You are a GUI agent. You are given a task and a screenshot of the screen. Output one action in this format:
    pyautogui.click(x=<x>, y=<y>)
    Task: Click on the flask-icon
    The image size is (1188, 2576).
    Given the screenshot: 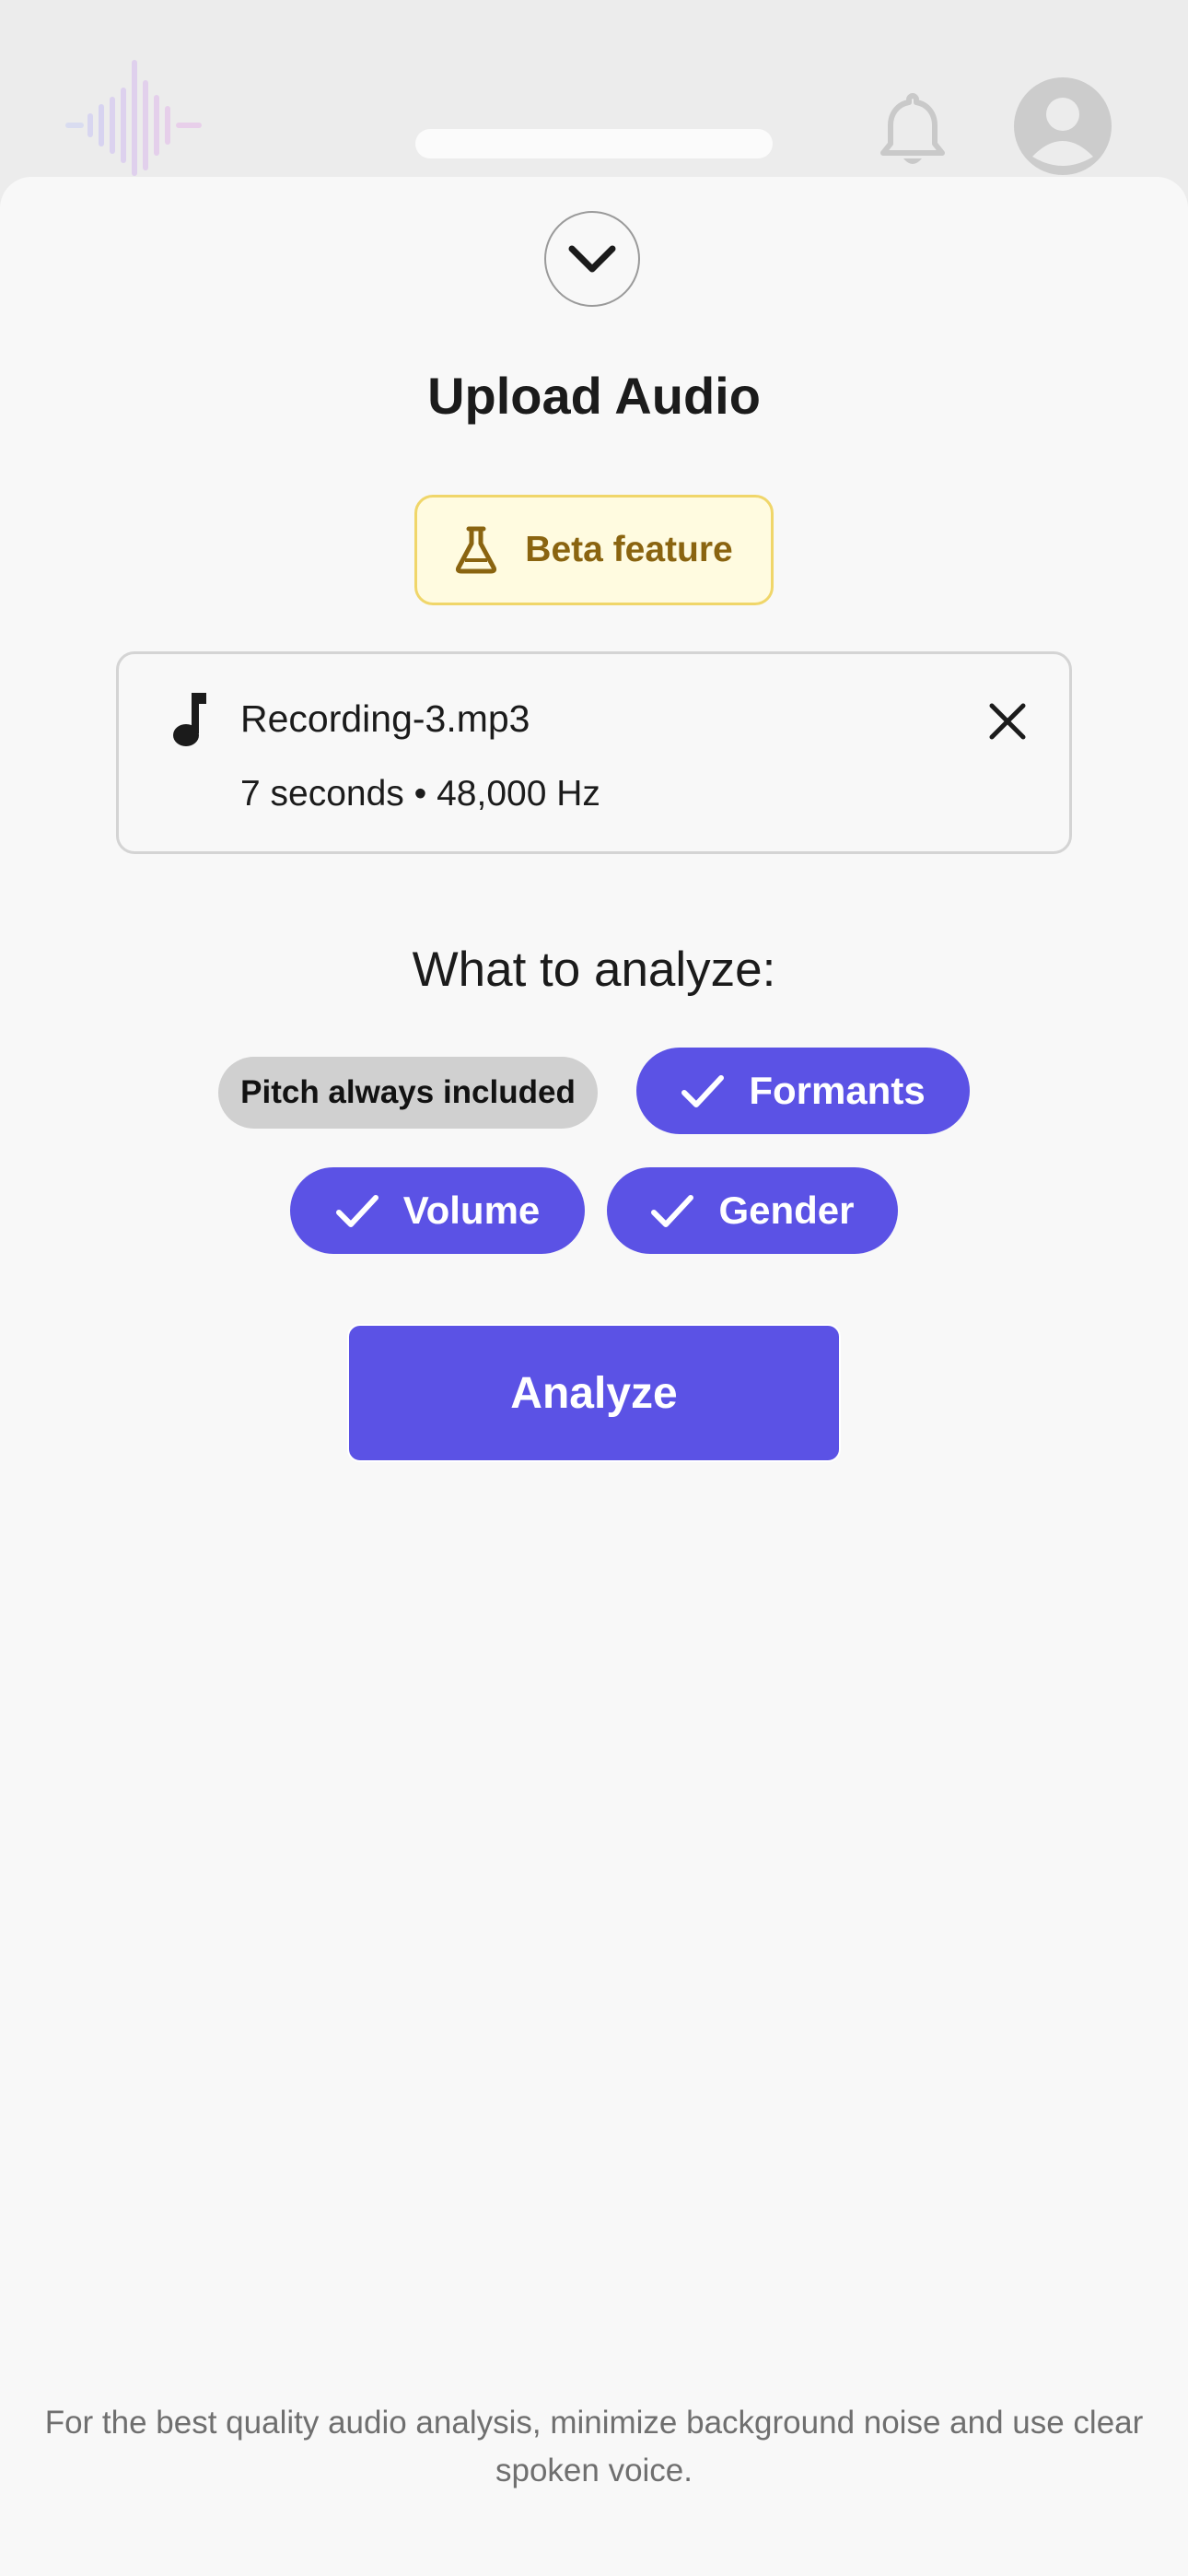 What is the action you would take?
    pyautogui.click(x=476, y=550)
    